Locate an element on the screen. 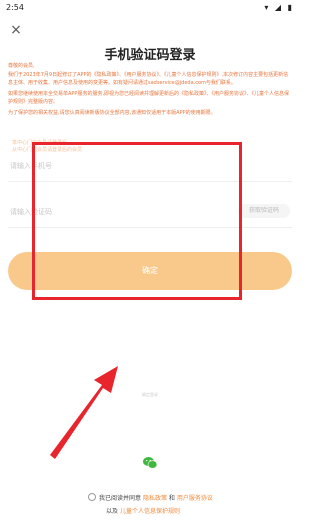 This screenshot has width=320, height=527. status-icons: ▾ ◢ ▮ is located at coordinates (279, 7).